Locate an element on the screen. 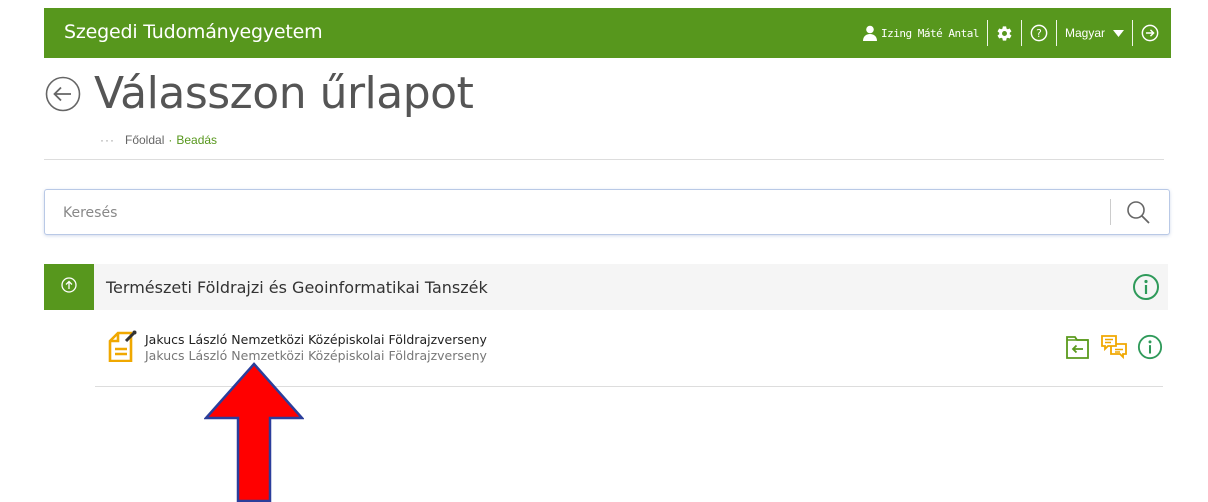 The height and width of the screenshot is (502, 1208). breadcrumb-home: Főoldal is located at coordinates (144, 140).